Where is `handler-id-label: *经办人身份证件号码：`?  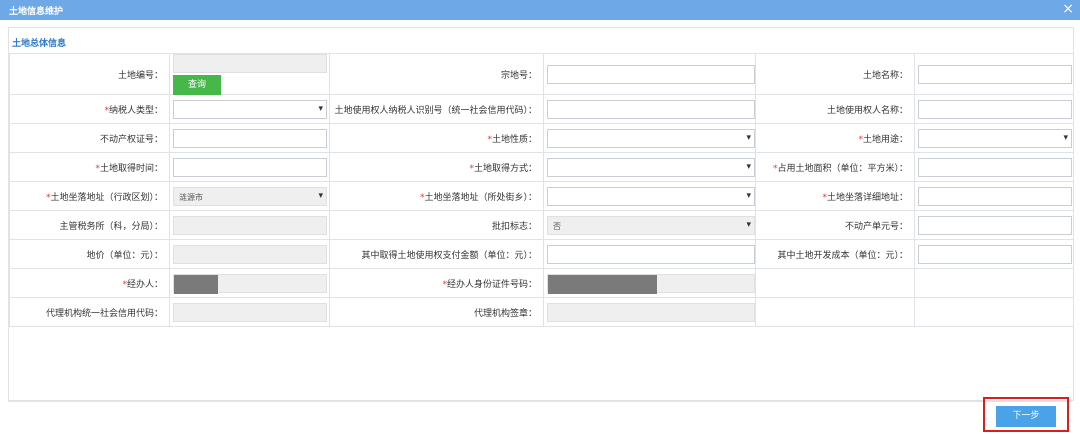
handler-id-label: *经办人身份证件号码： is located at coordinates (436, 283).